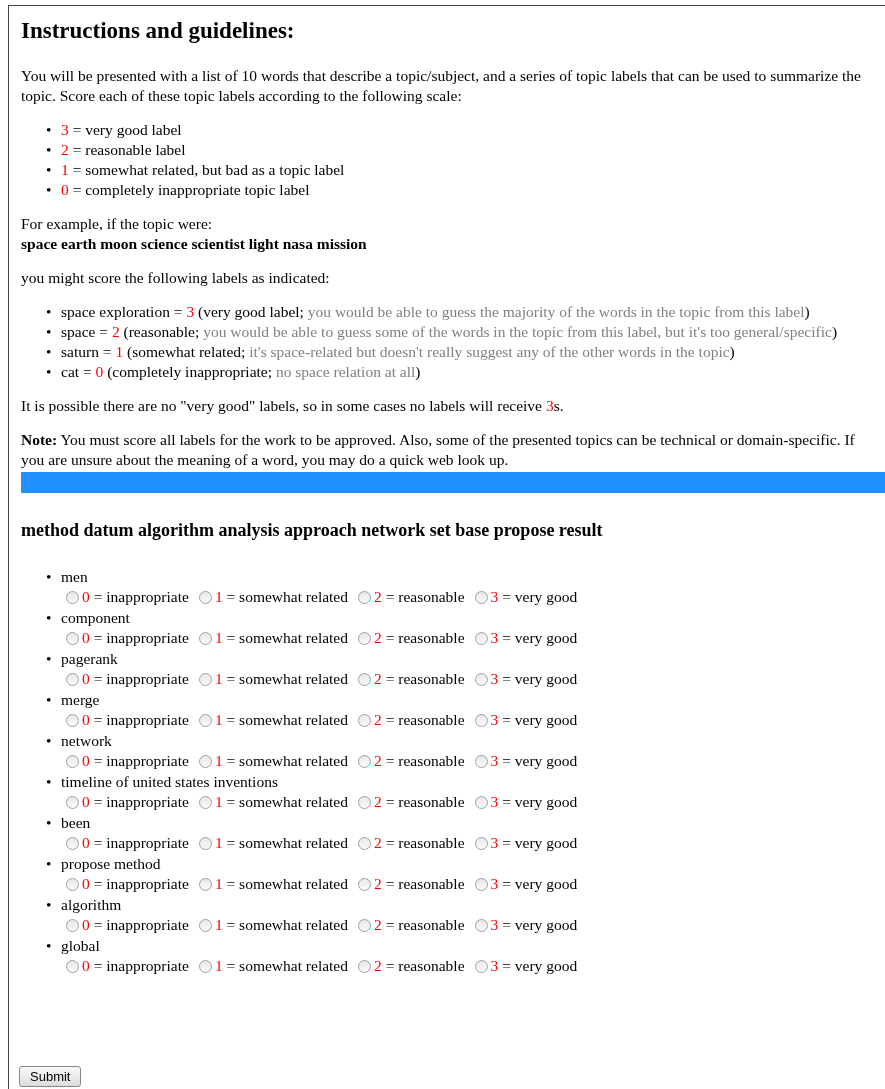 Image resolution: width=885 pixels, height=1089 pixels. What do you see at coordinates (194, 244) in the screenshot?
I see `example-topic: space earth moon science scientist light nasa mission` at bounding box center [194, 244].